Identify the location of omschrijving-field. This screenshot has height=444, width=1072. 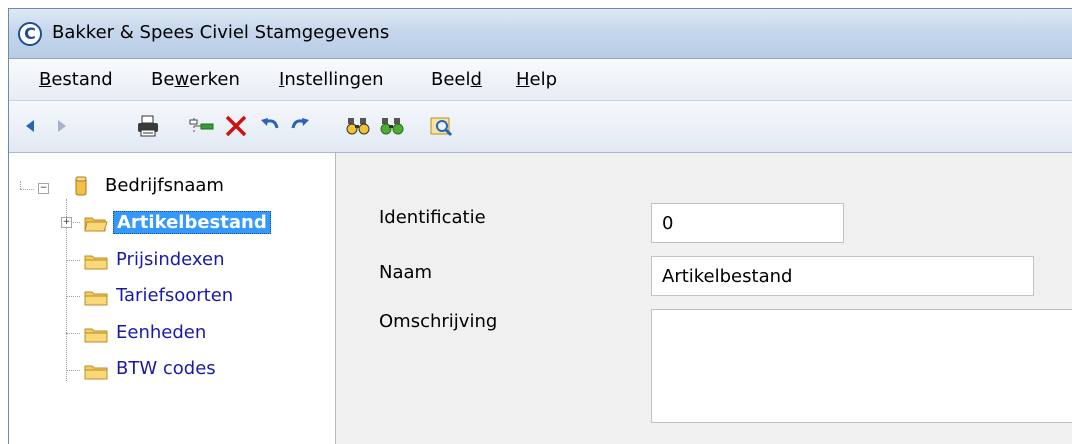
(861, 366).